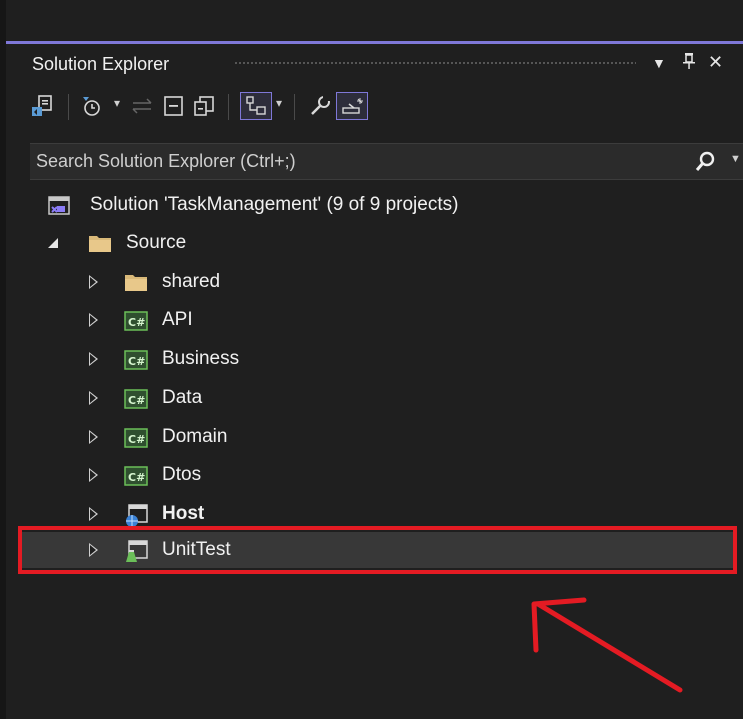 The image size is (743, 719). I want to click on sync-icon, so click(42, 106).